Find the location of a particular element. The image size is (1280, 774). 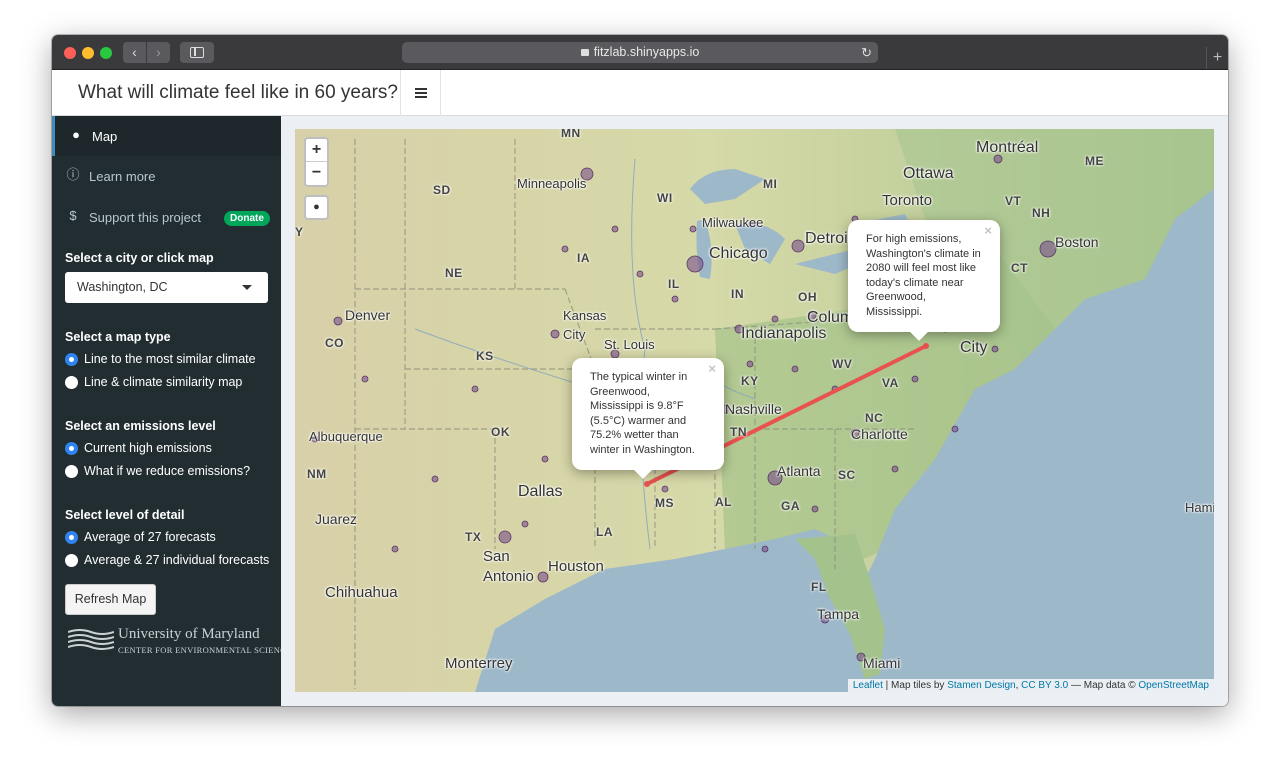

osm-link: OpenStreetMap is located at coordinates (1173, 685).